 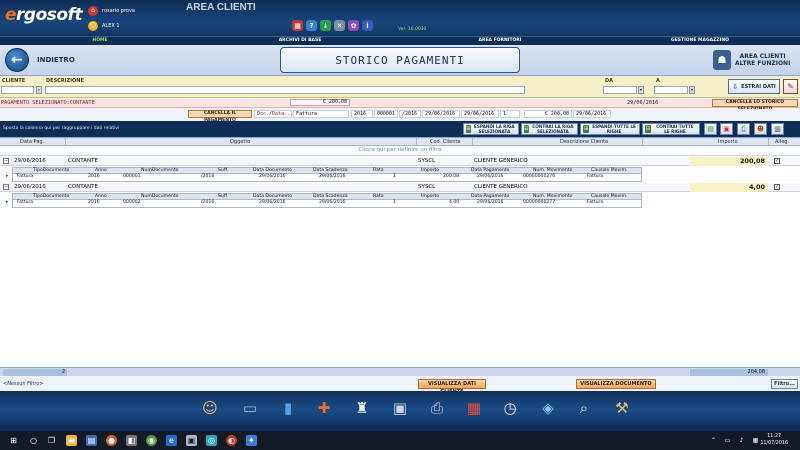 I want to click on descrizione-input, so click(x=285, y=90).